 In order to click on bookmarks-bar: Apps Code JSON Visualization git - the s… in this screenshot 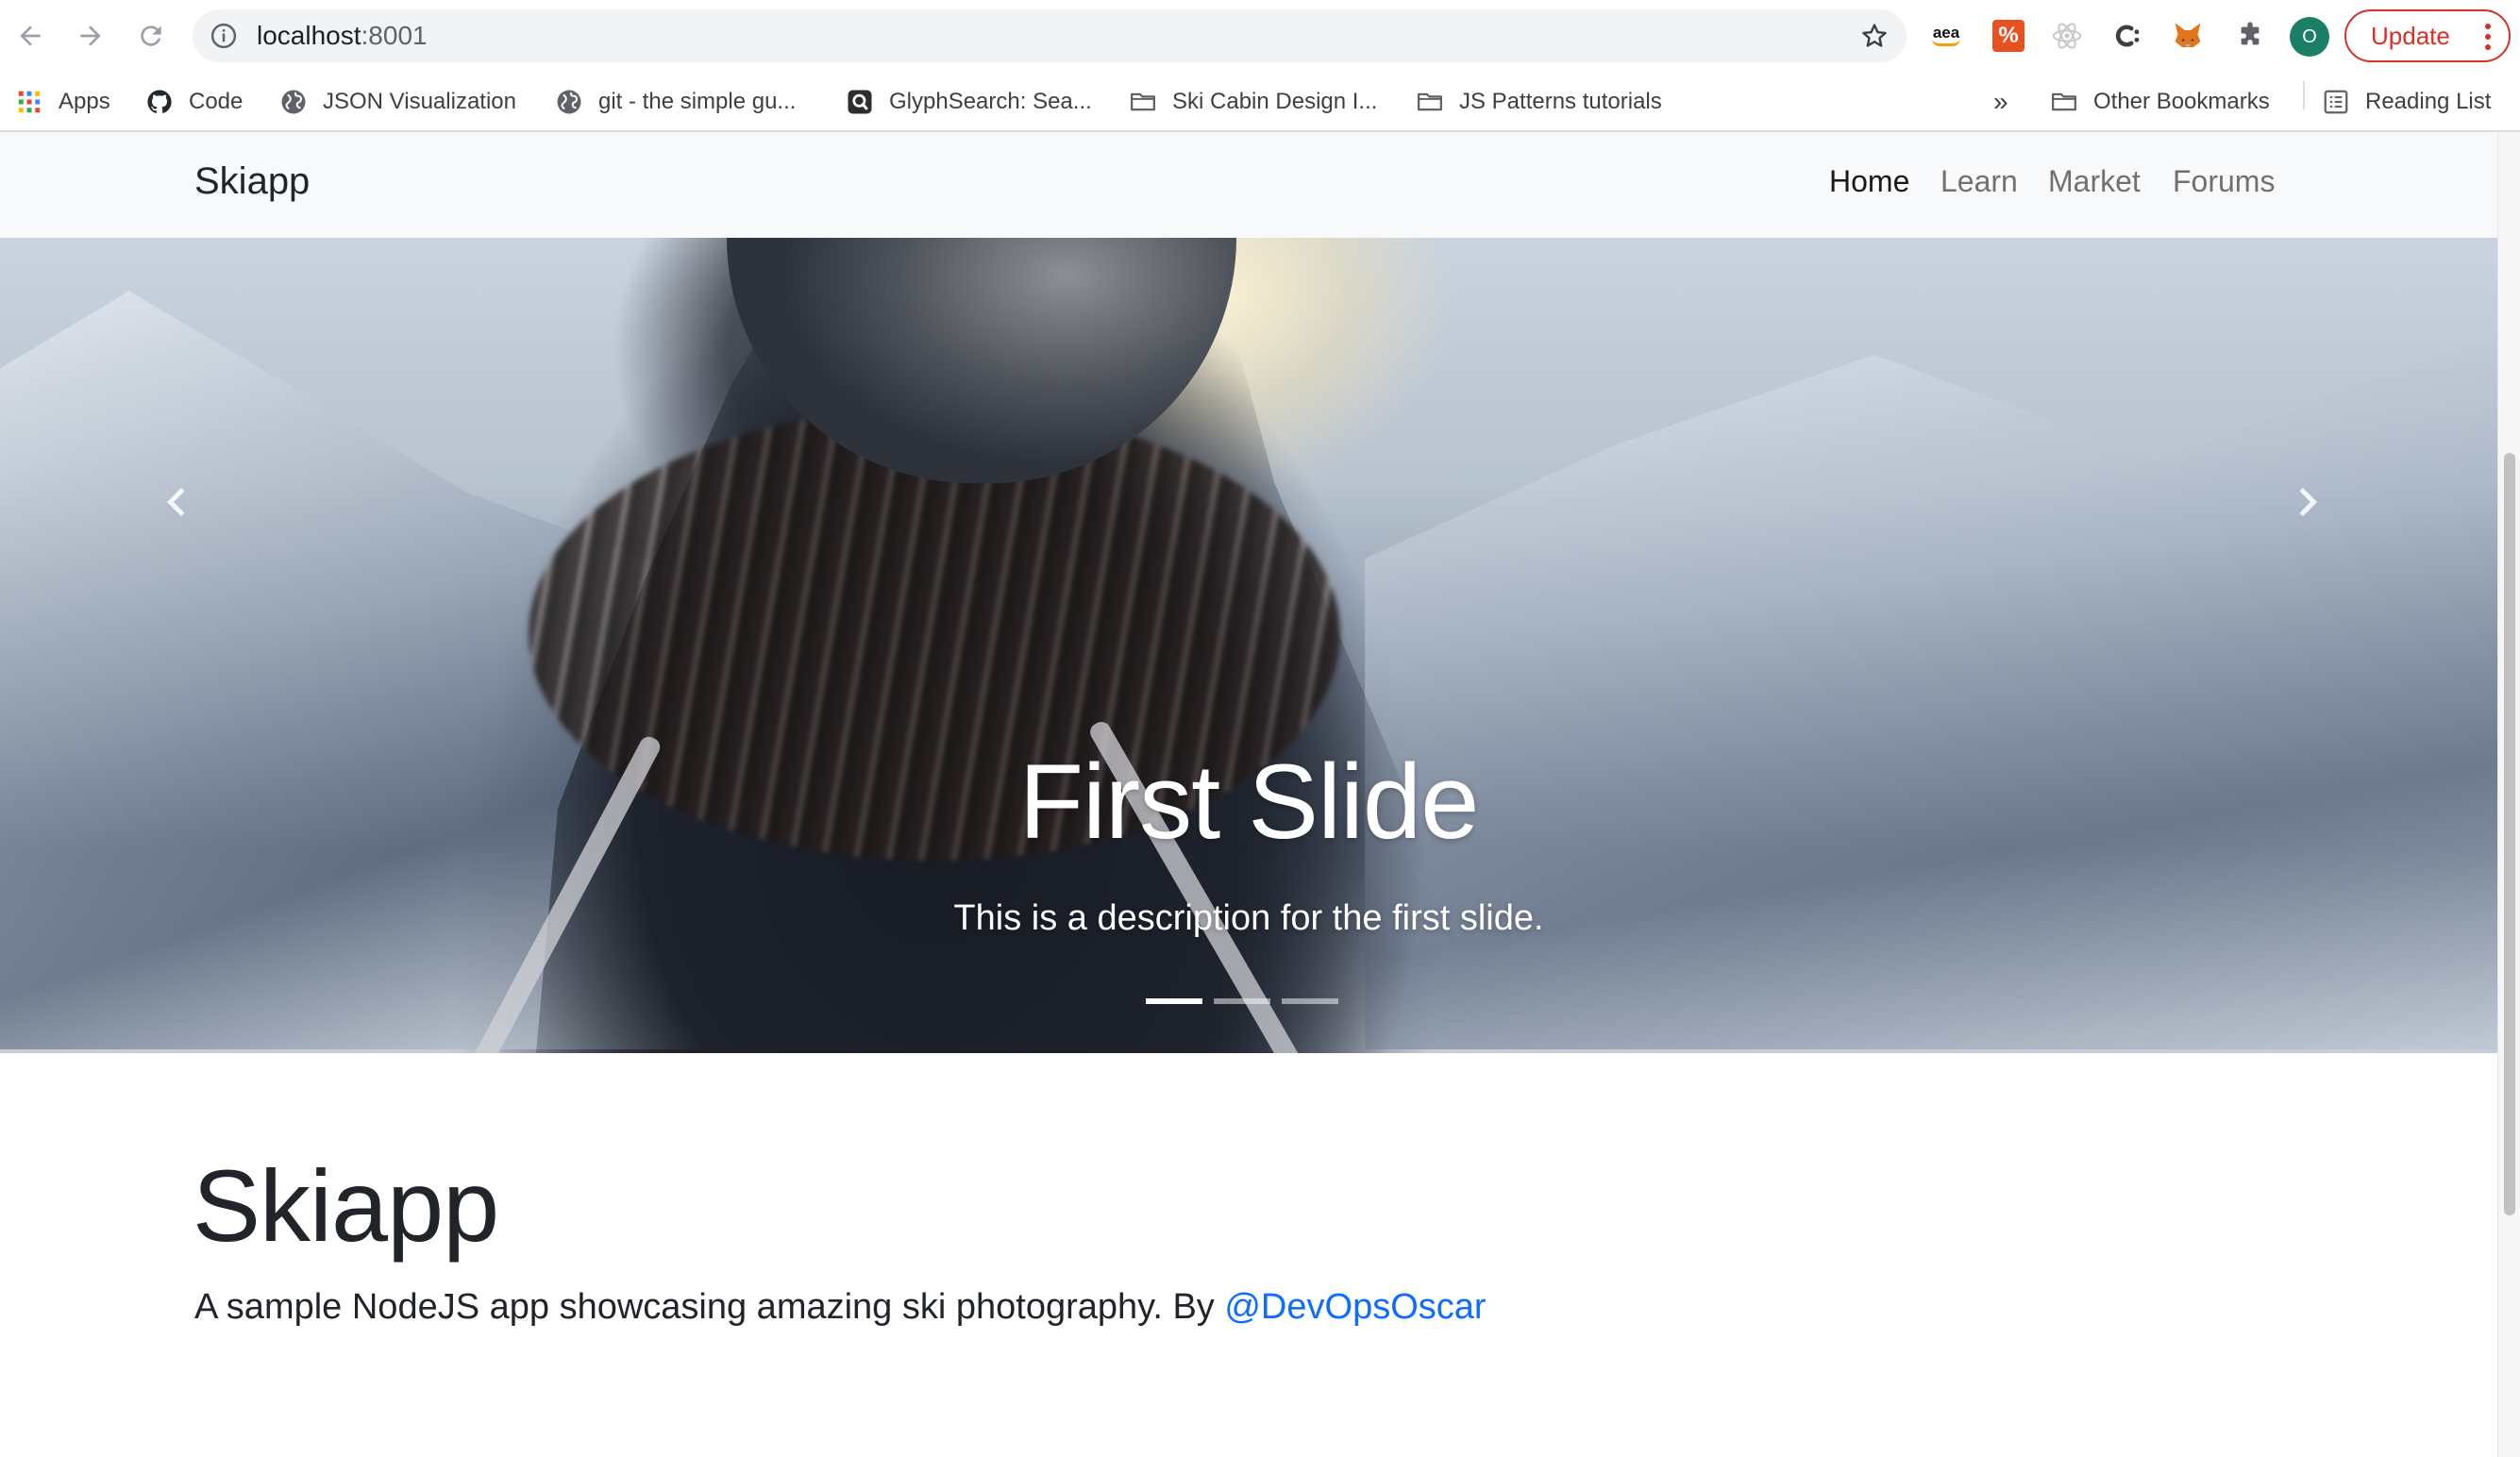, I will do `click(1260, 102)`.